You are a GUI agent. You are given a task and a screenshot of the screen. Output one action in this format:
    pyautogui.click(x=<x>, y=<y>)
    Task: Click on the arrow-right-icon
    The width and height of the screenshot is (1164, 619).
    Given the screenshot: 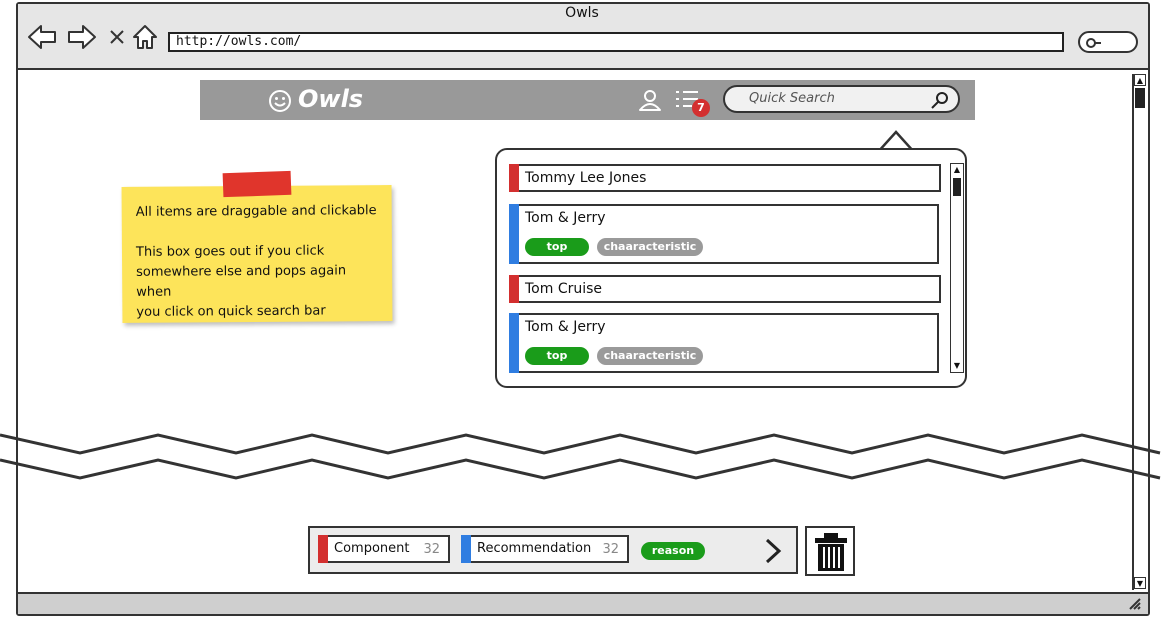 What is the action you would take?
    pyautogui.click(x=82, y=37)
    